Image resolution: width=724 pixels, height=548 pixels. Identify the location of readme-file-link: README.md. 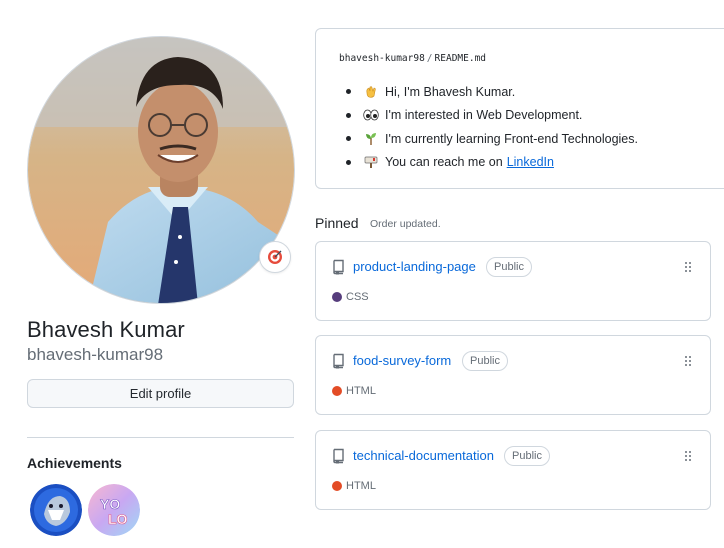
(460, 58).